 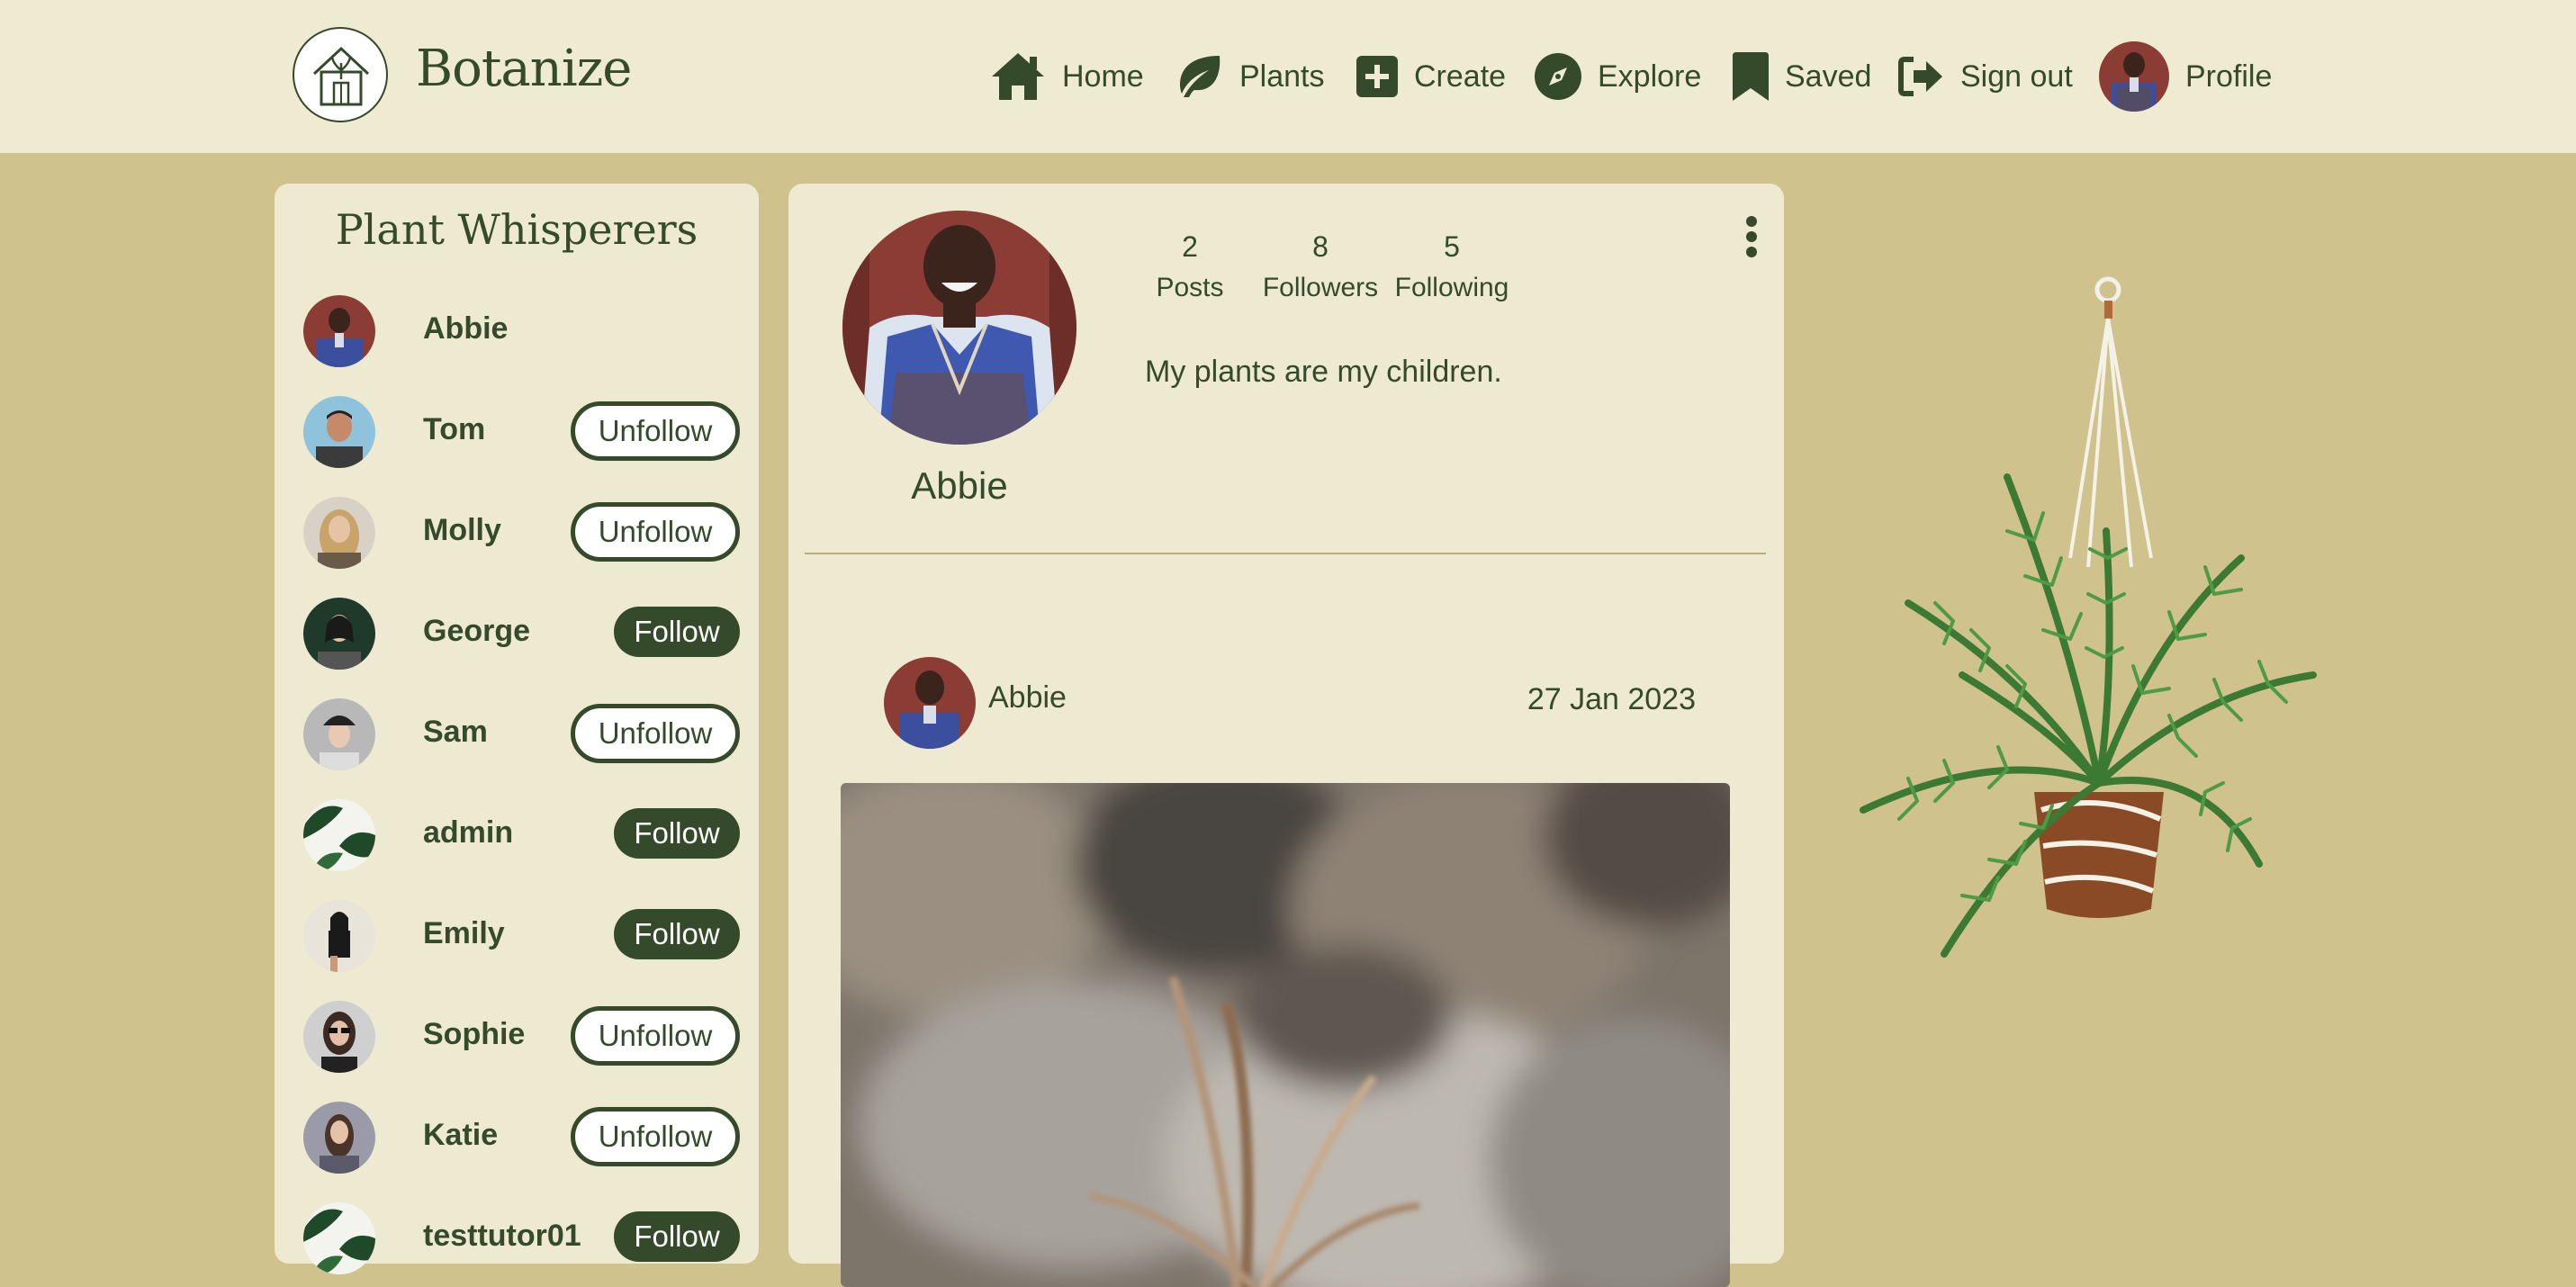 What do you see at coordinates (516, 229) in the screenshot?
I see `panel-title: Plant Whisperers` at bounding box center [516, 229].